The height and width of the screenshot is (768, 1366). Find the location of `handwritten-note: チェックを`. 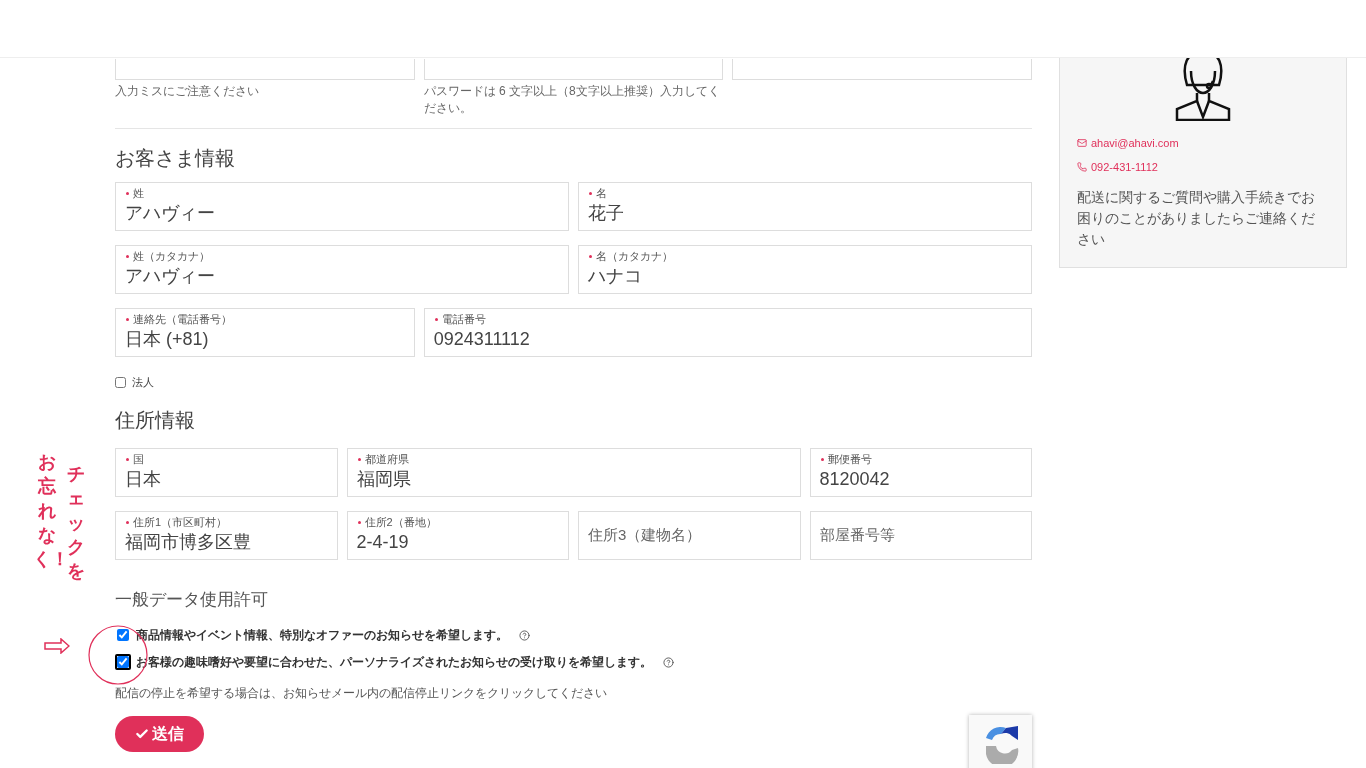

handwritten-note: チェックを is located at coordinates (75, 523).